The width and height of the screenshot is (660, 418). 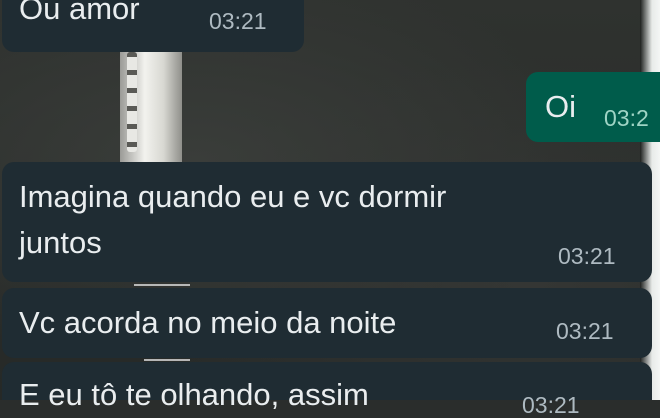 I want to click on wallpaper-photo-detail-studs, so click(x=132, y=102).